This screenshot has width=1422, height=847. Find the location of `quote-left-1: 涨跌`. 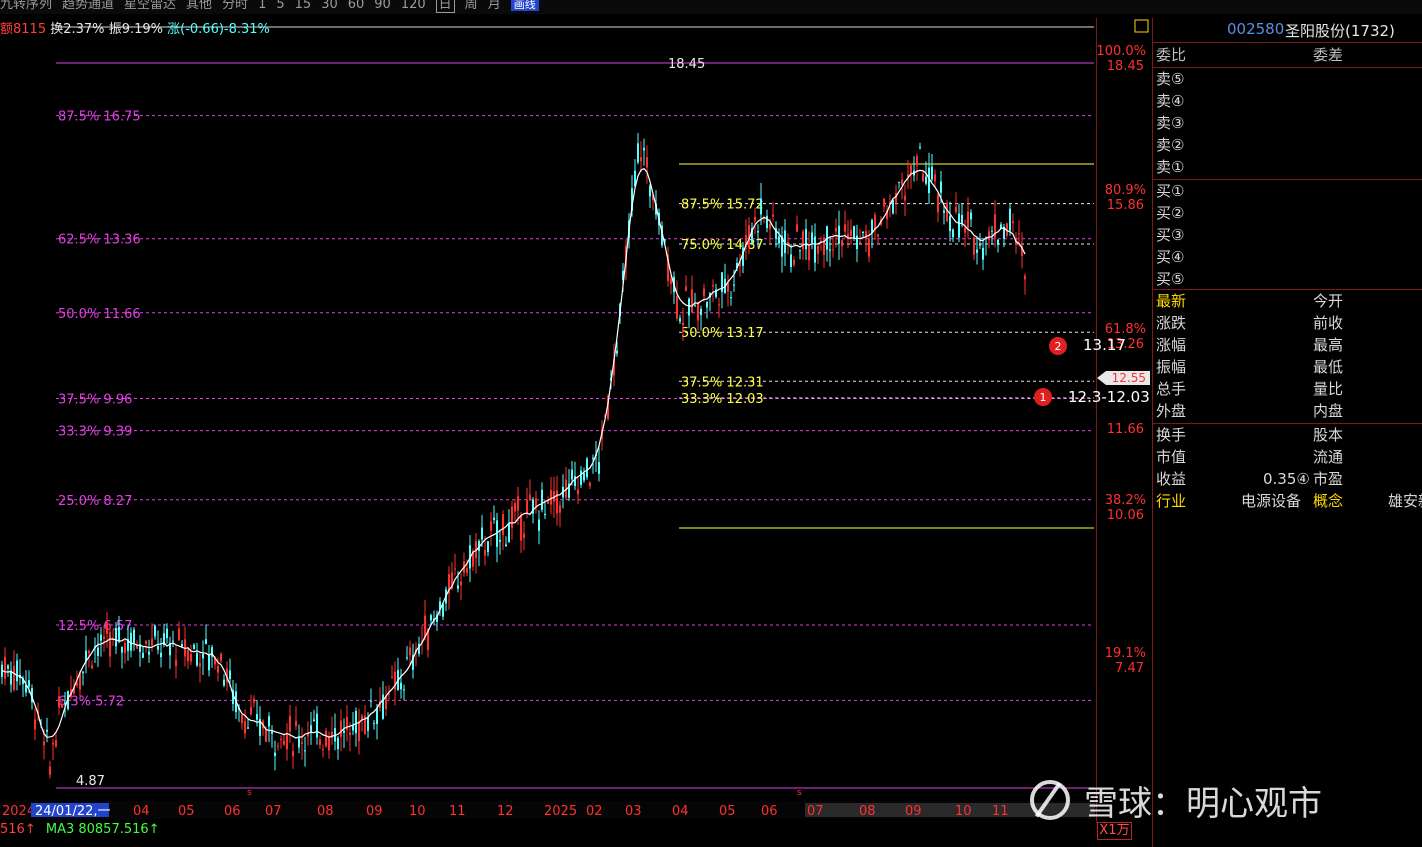

quote-left-1: 涨跌 is located at coordinates (1171, 323).